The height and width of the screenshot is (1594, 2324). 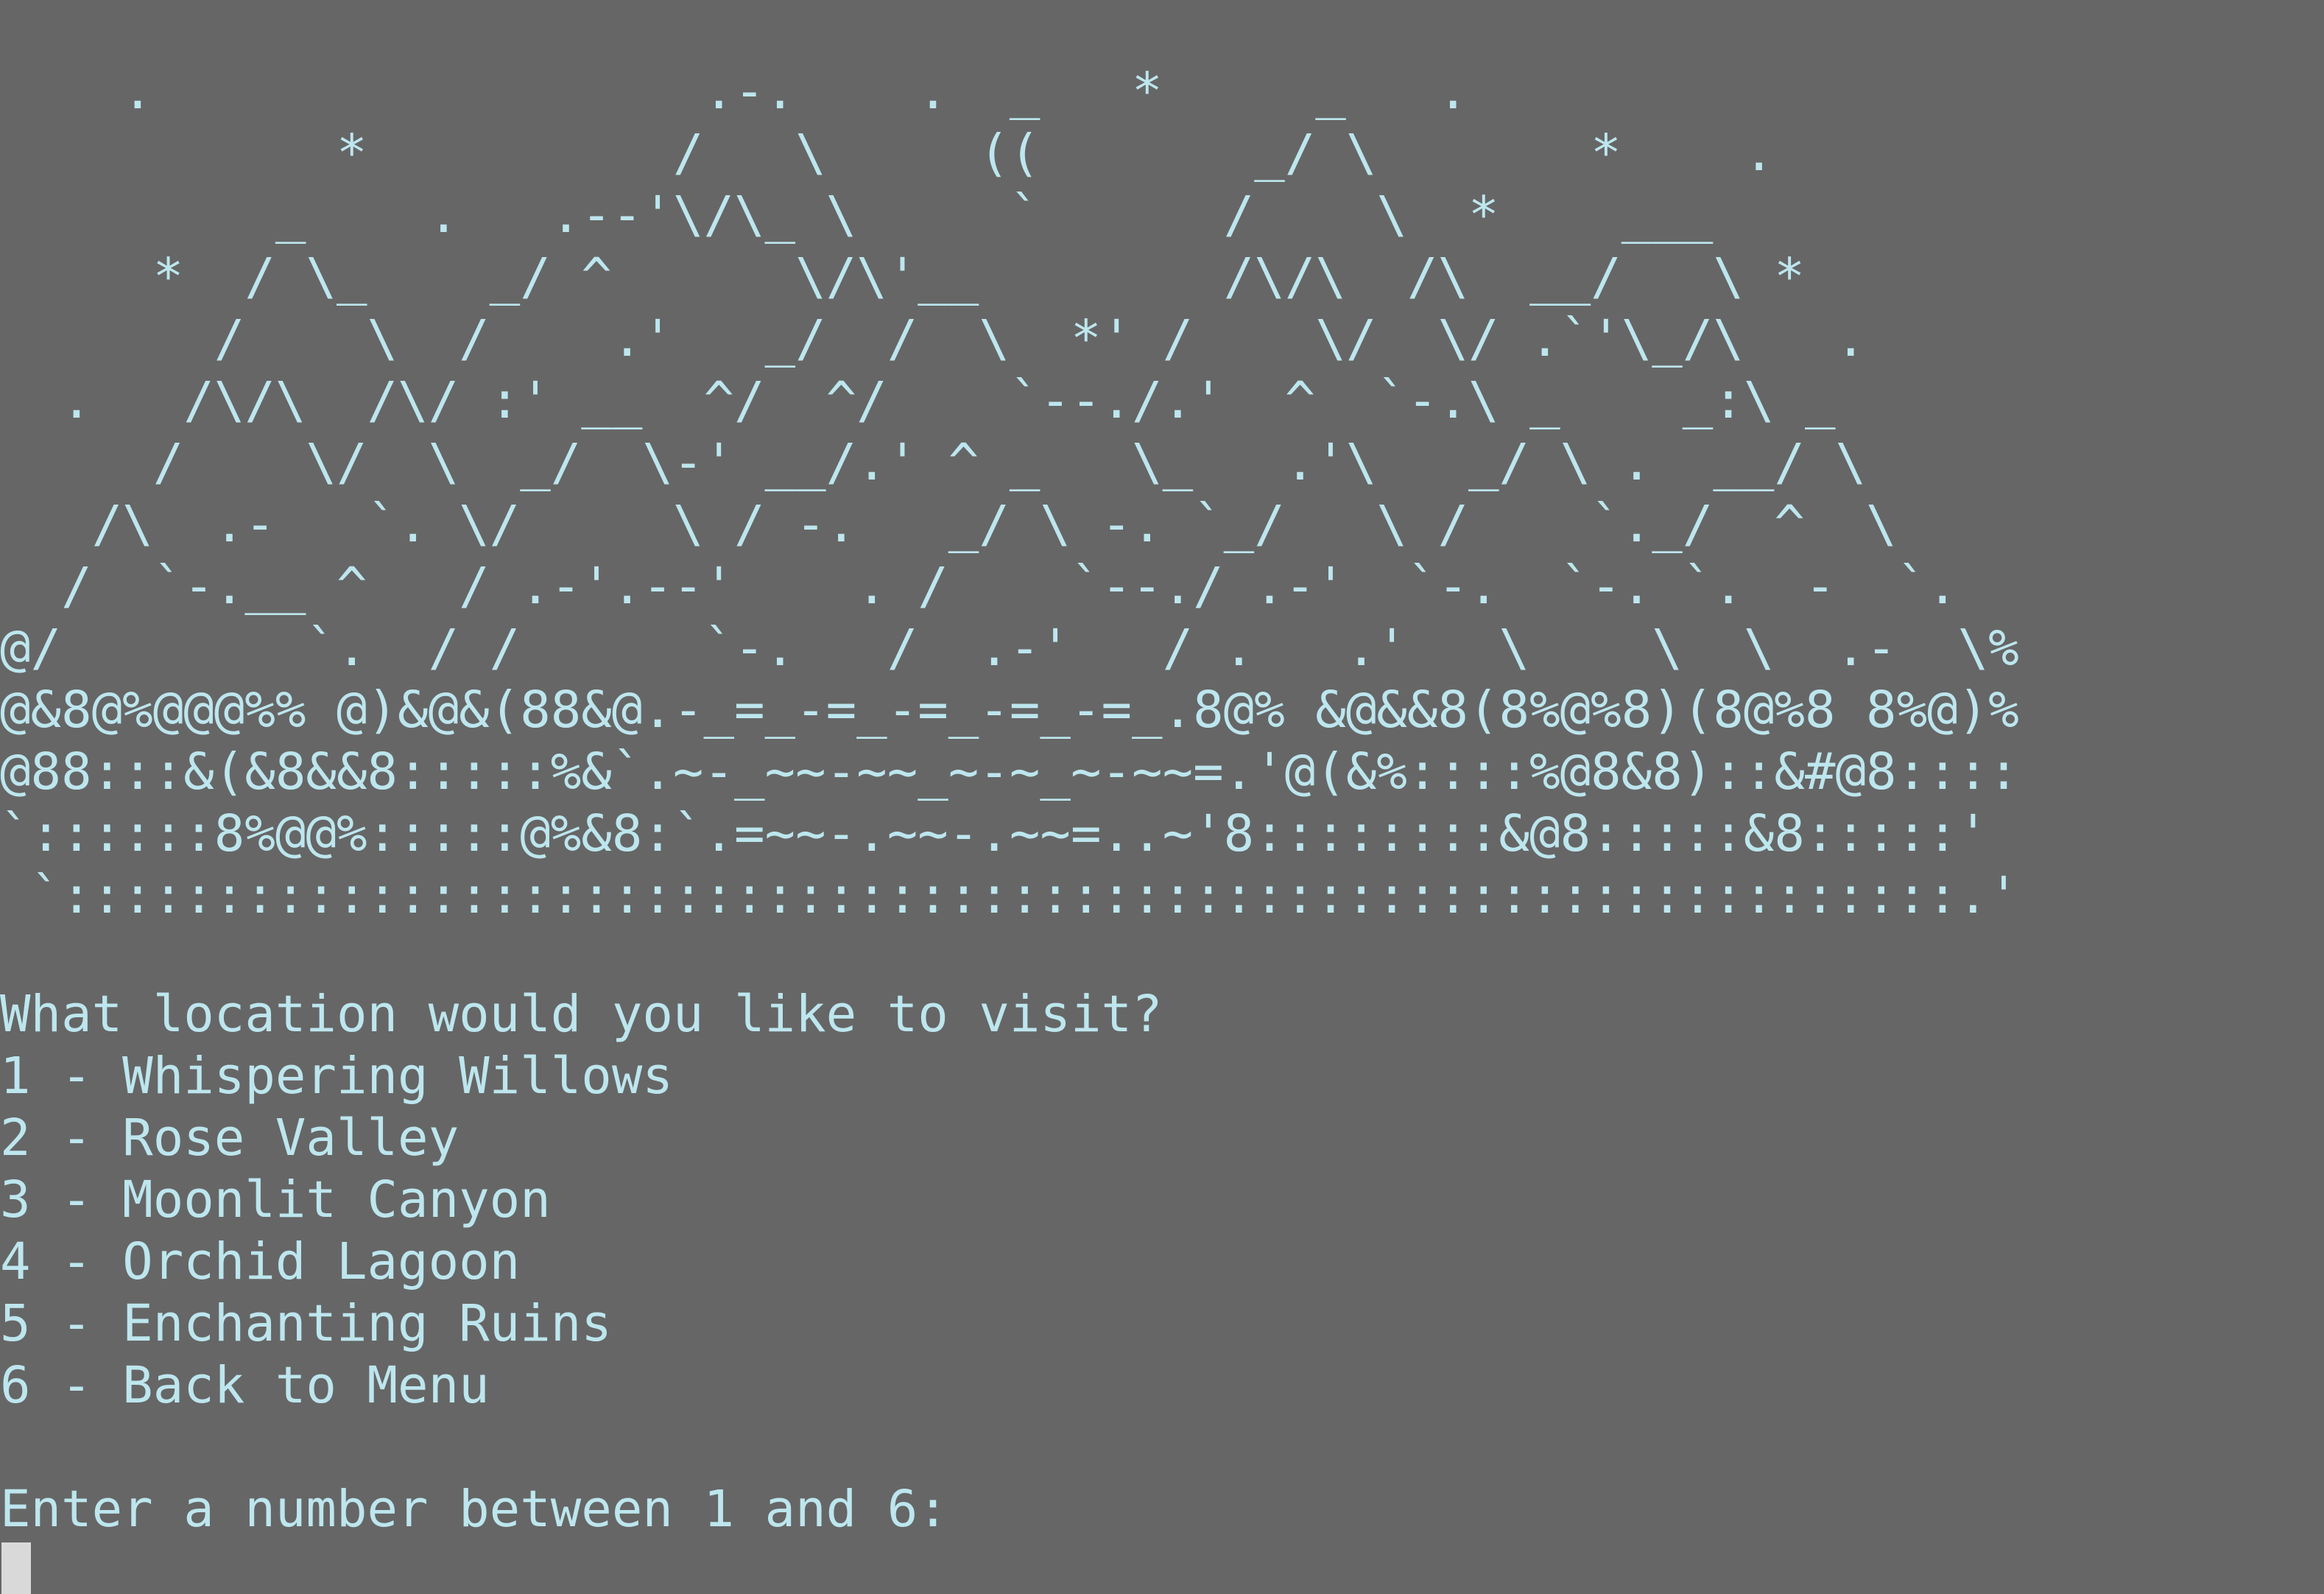 I want to click on prompt-question: What location would you like to visit?, so click(x=582, y=1014).